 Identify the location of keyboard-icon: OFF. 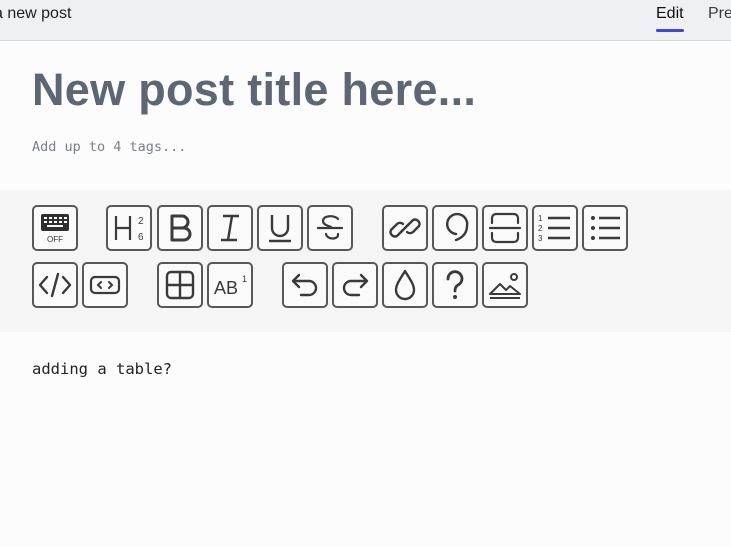
(55, 229).